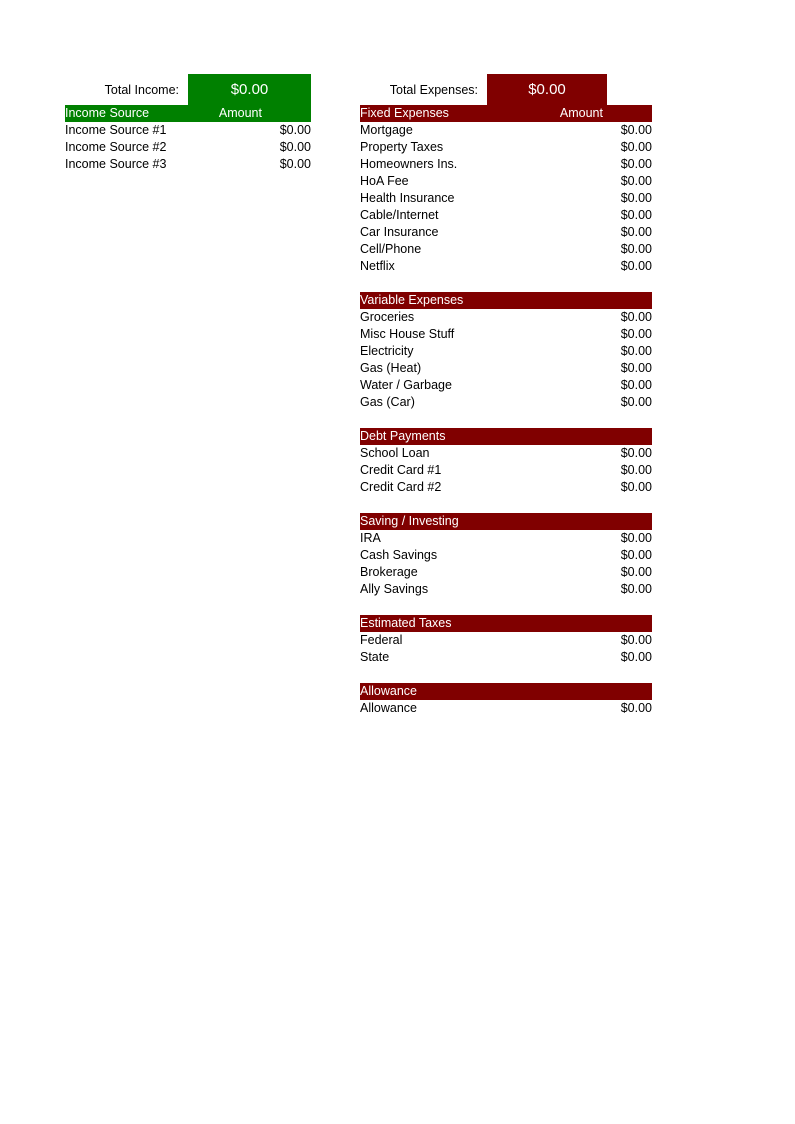 The image size is (795, 1124). I want to click on table-row: Income Source #1 $0.00, so click(188, 130).